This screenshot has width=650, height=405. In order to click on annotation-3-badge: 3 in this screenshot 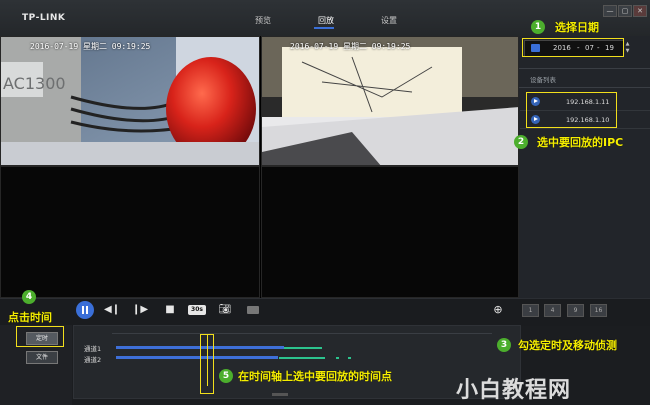, I will do `click(504, 345)`.